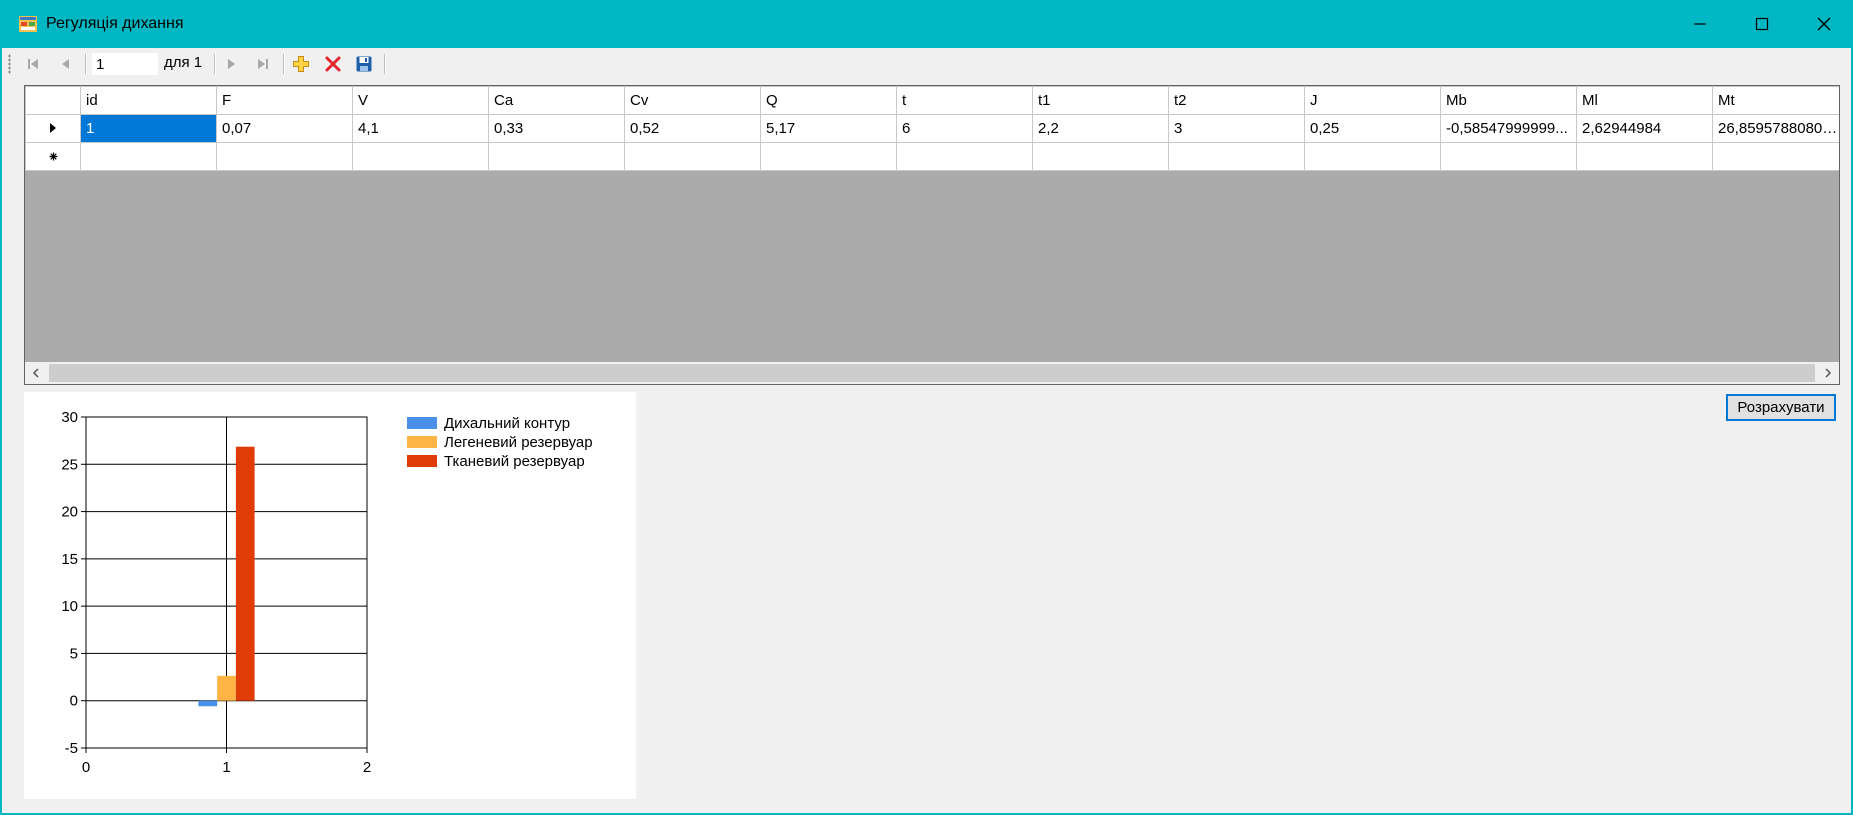 This screenshot has width=1853, height=815. What do you see at coordinates (9, 64) in the screenshot?
I see `toolbar-grip` at bounding box center [9, 64].